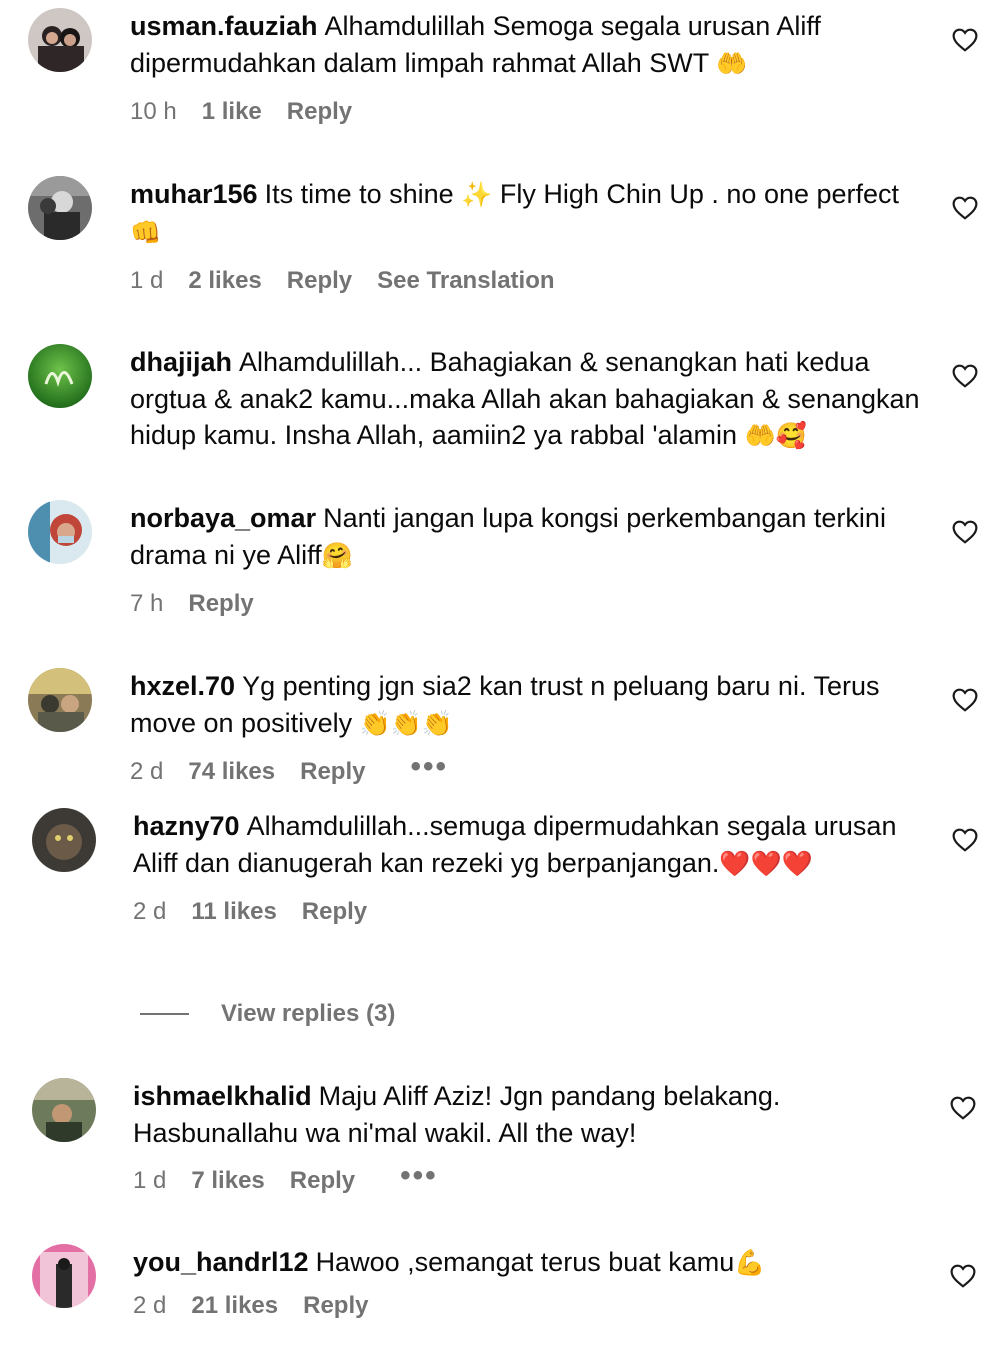 This screenshot has height=1366, width=1000. What do you see at coordinates (221, 1262) in the screenshot?
I see `comment-username: you_handrl12` at bounding box center [221, 1262].